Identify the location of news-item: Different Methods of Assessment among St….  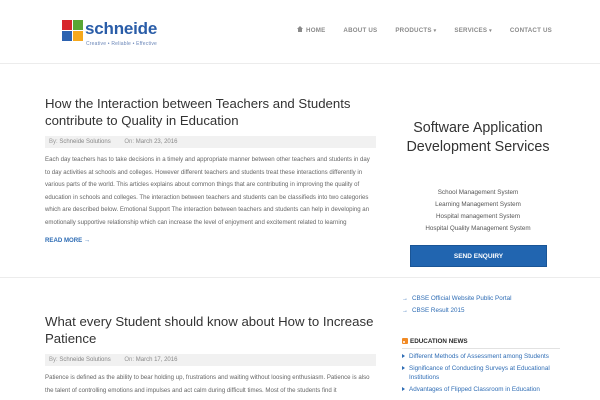
(482, 356).